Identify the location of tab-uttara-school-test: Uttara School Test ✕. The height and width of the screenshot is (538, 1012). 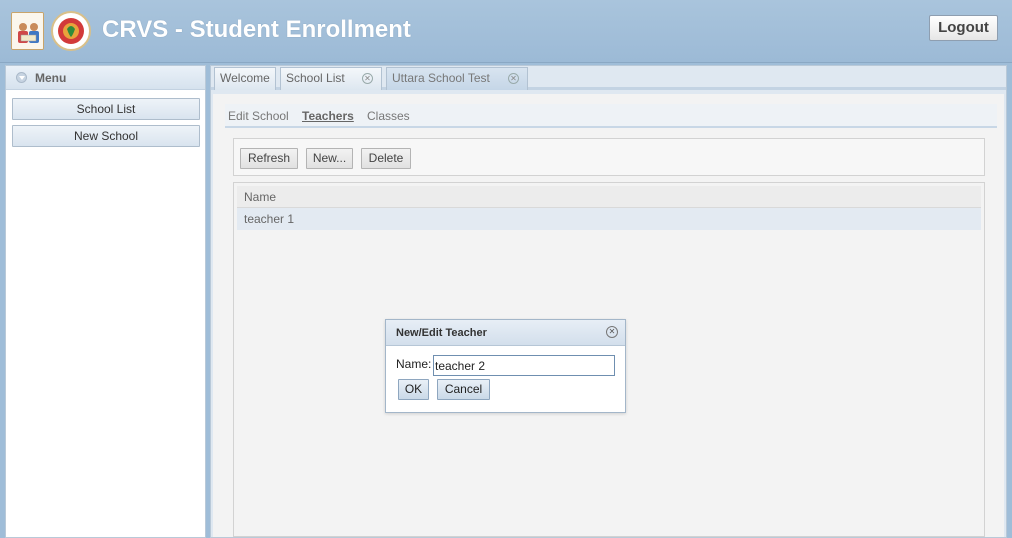
(457, 78).